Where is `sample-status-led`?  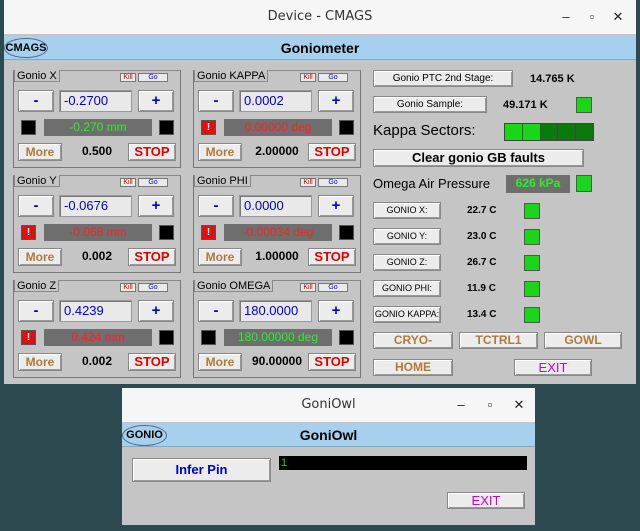
sample-status-led is located at coordinates (584, 105).